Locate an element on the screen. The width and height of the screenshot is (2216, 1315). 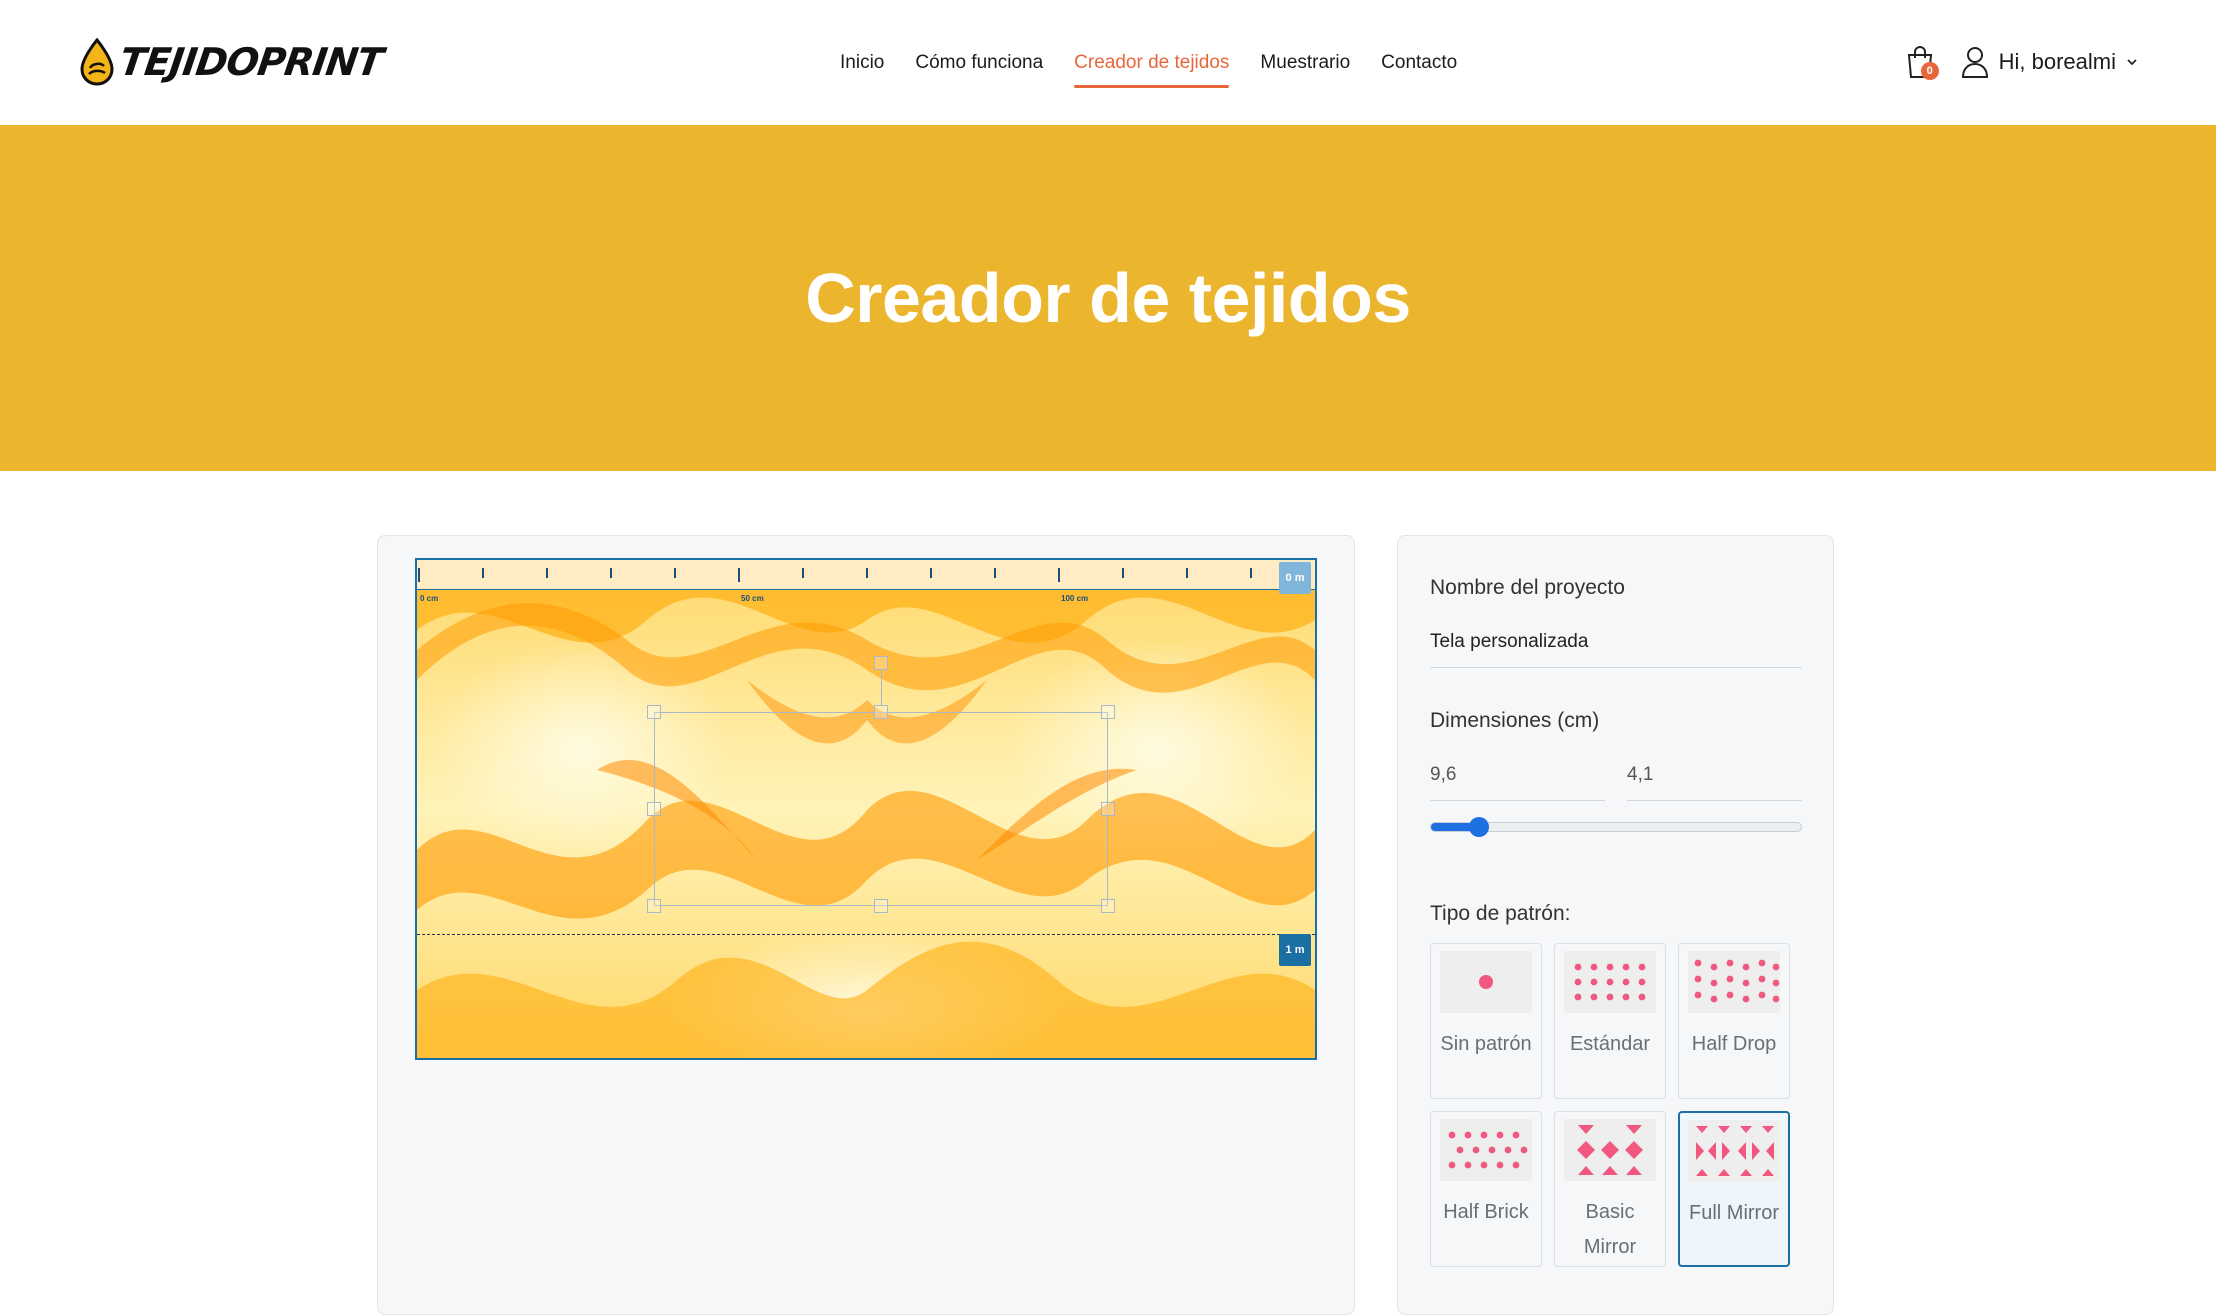
ruler-label-0: 0 cm is located at coordinates (429, 598).